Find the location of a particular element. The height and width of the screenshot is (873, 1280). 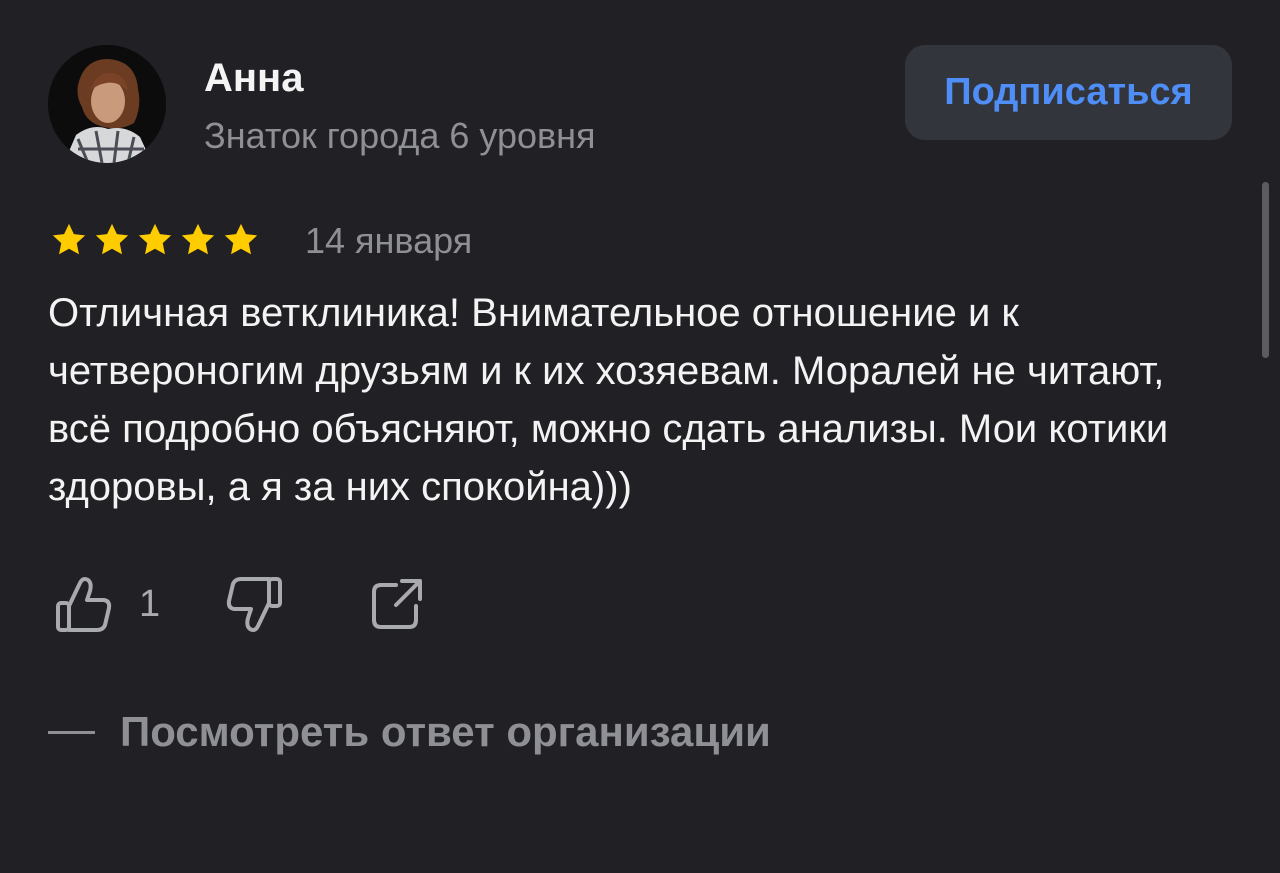

subscribe-button: Подписаться is located at coordinates (1068, 92).